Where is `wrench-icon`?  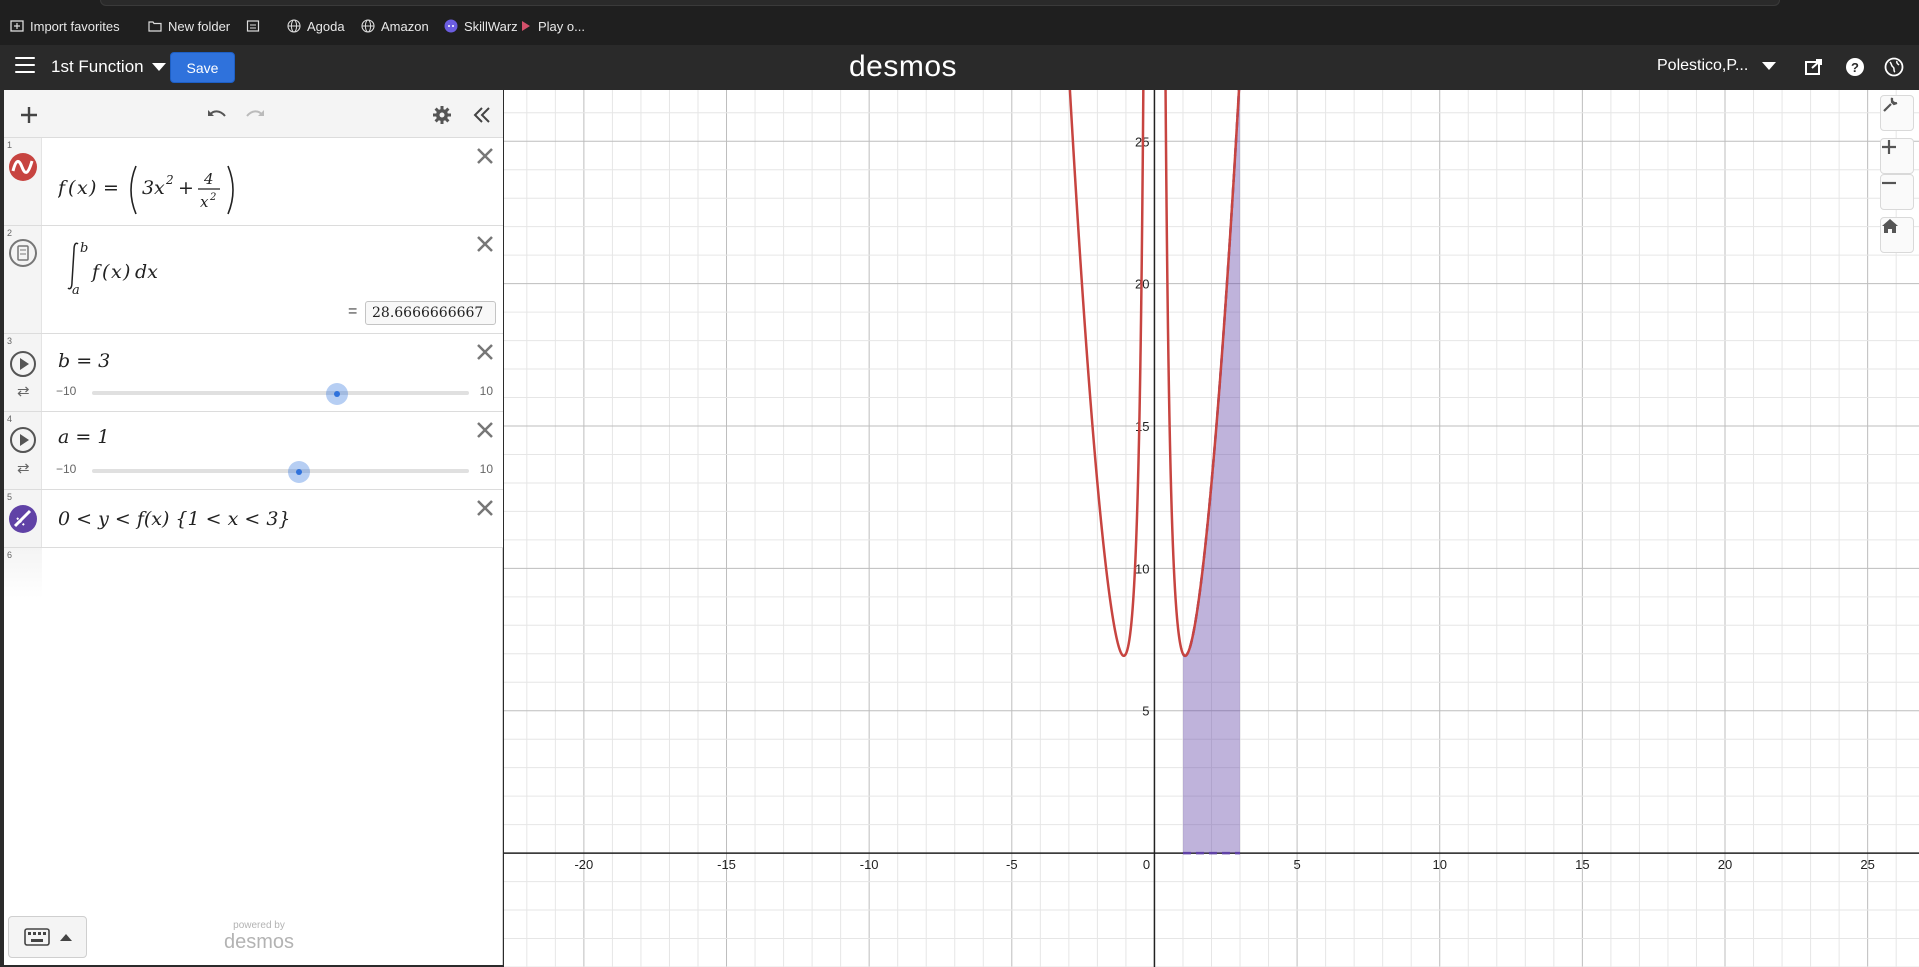
wrench-icon is located at coordinates (1890, 104).